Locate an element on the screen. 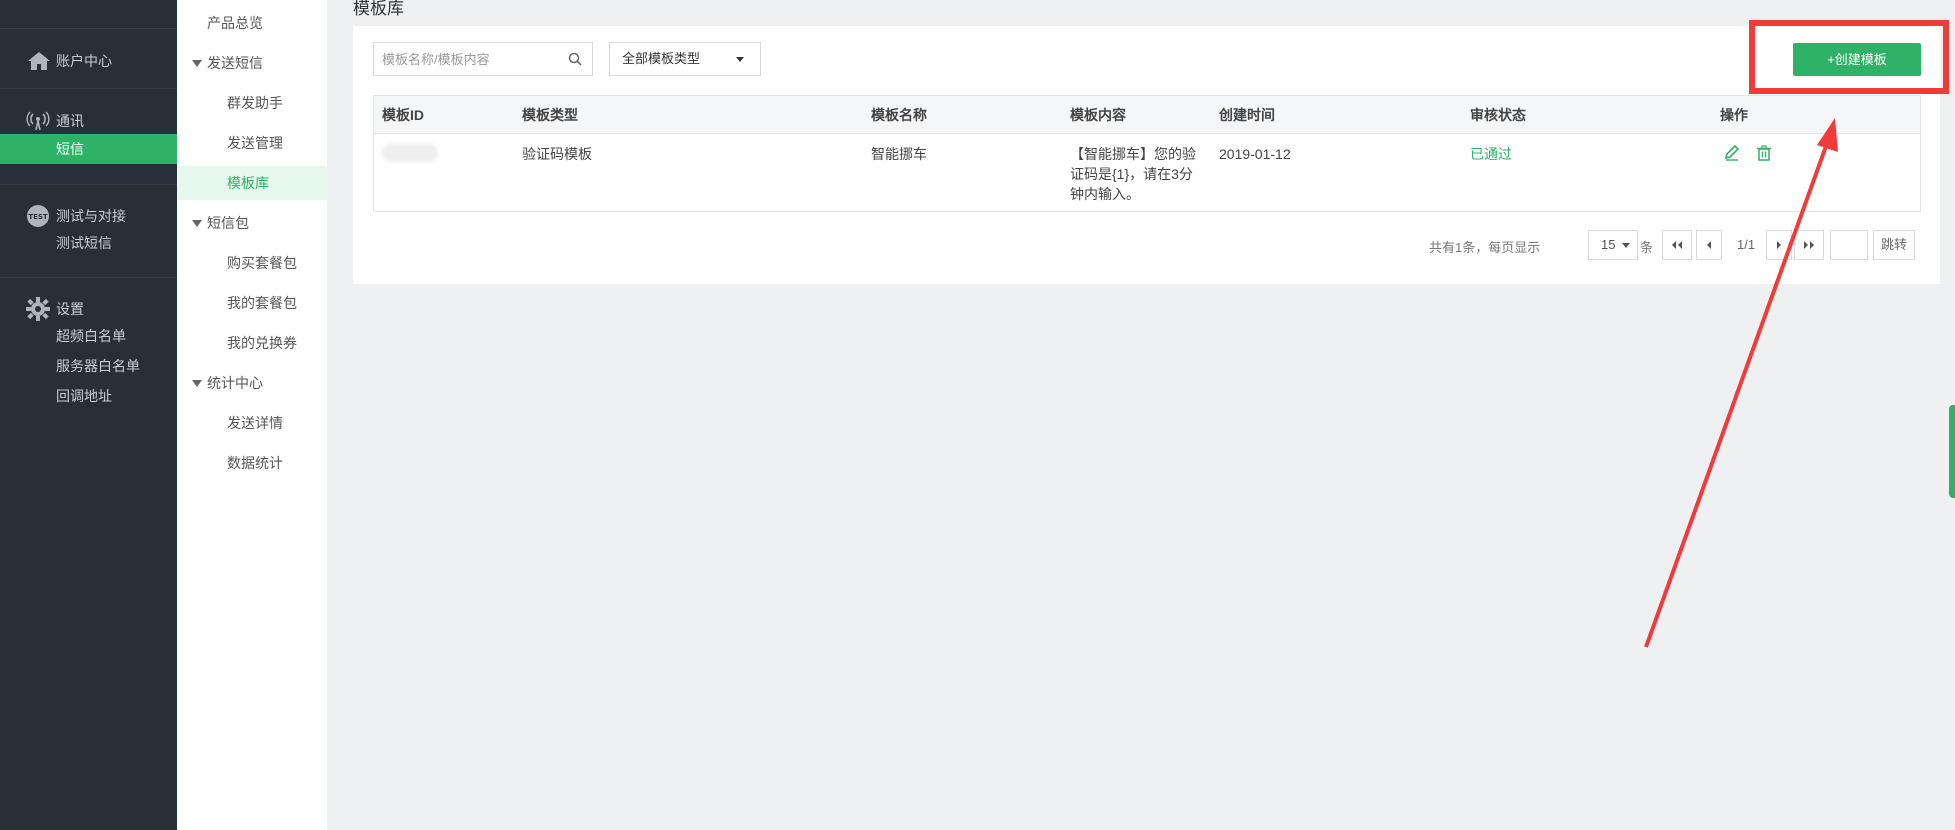 The width and height of the screenshot is (1955, 830). svg-text: TEST is located at coordinates (38, 217).